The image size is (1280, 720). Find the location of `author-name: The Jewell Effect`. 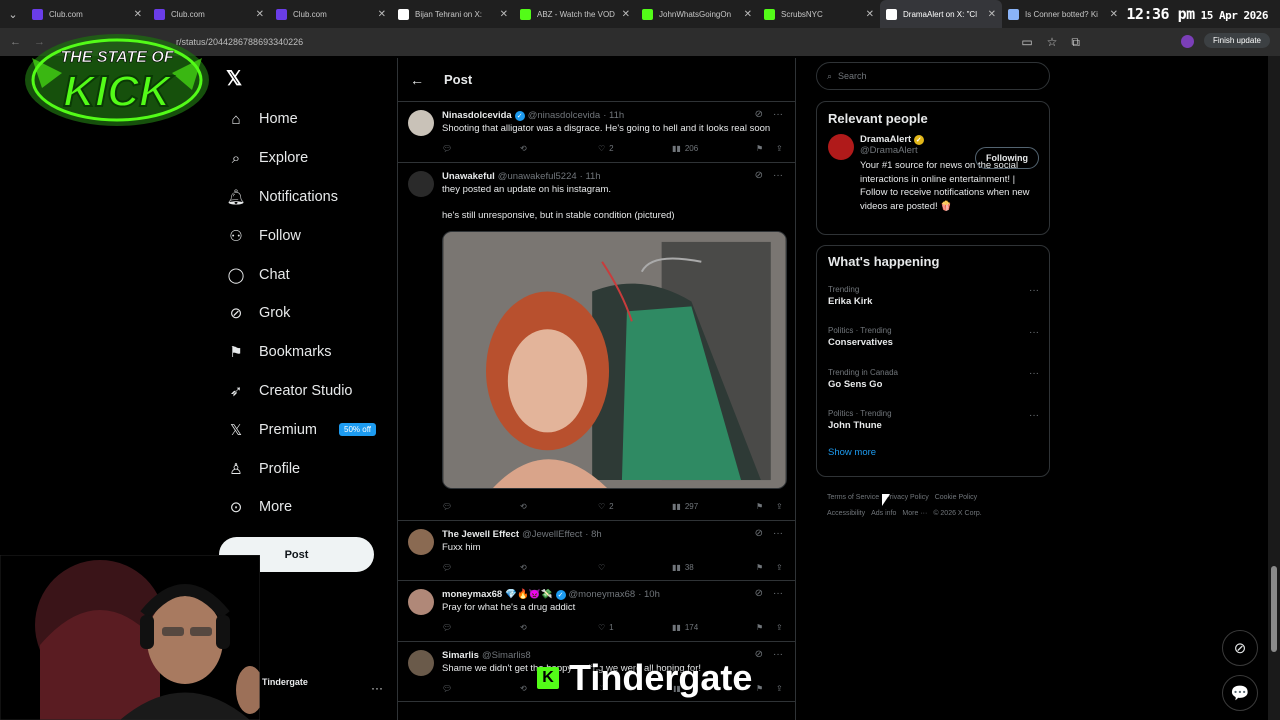

author-name: The Jewell Effect is located at coordinates (480, 534).